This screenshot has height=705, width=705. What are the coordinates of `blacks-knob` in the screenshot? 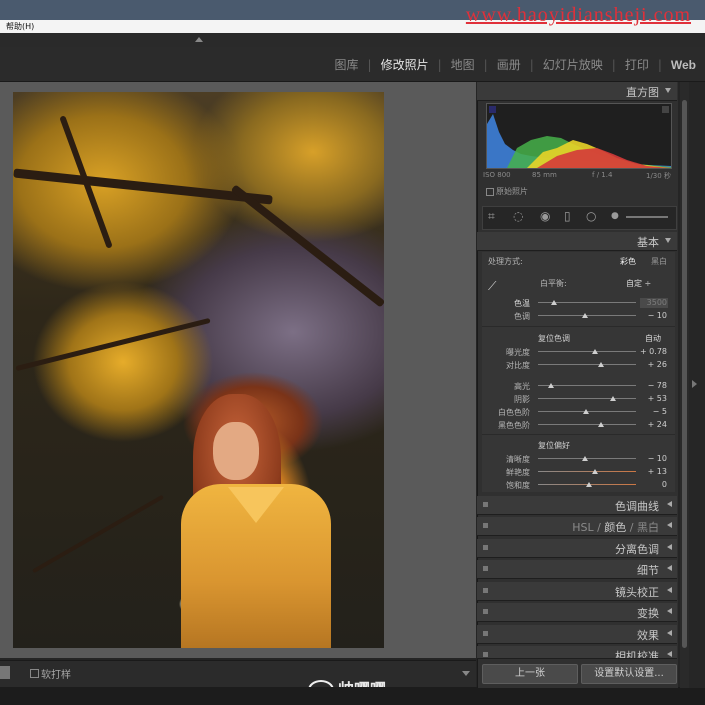 It's located at (601, 424).